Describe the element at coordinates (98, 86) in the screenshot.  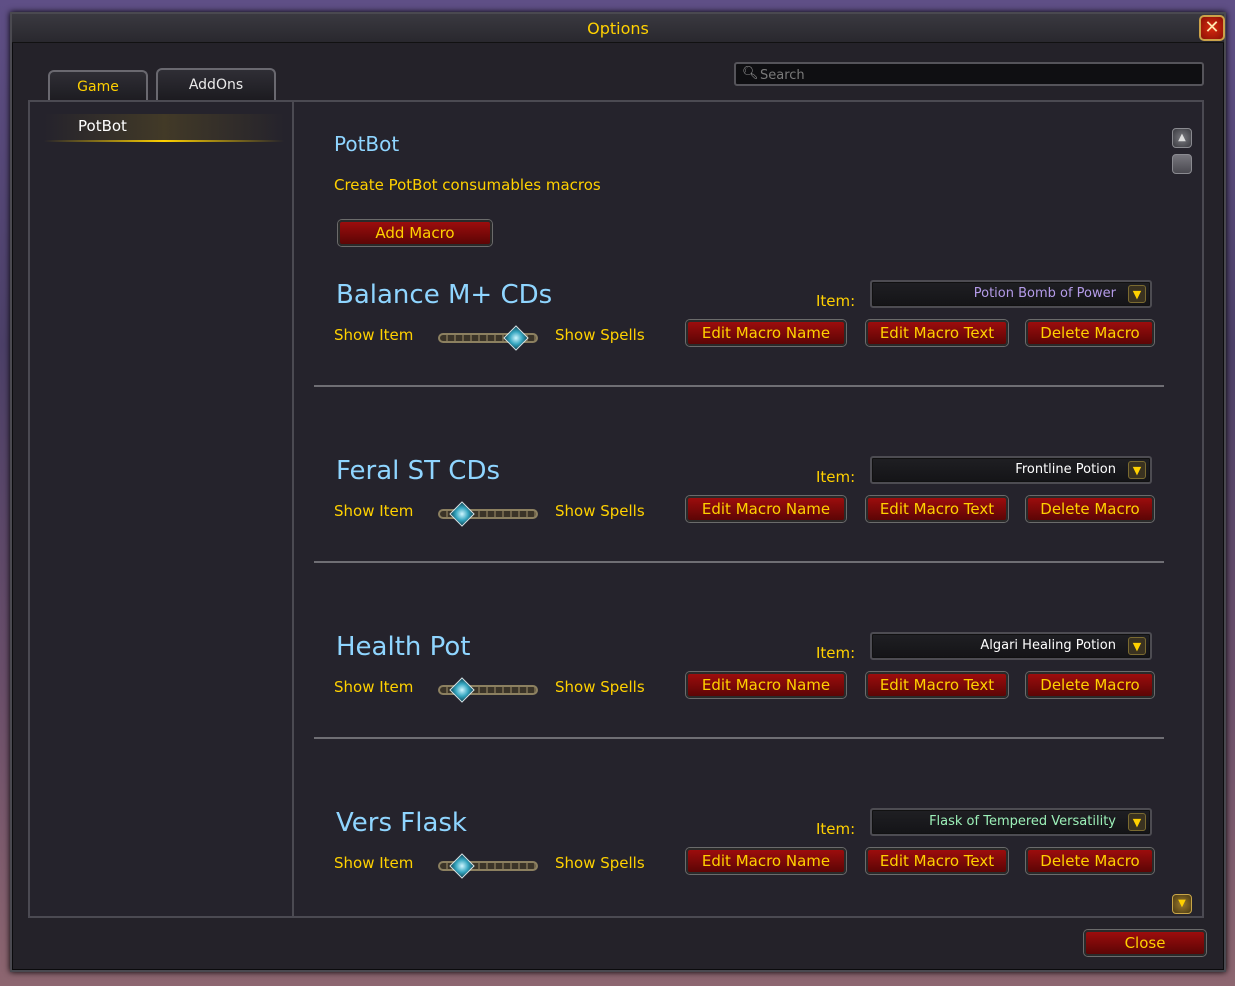
I see `tab-game: Game` at that location.